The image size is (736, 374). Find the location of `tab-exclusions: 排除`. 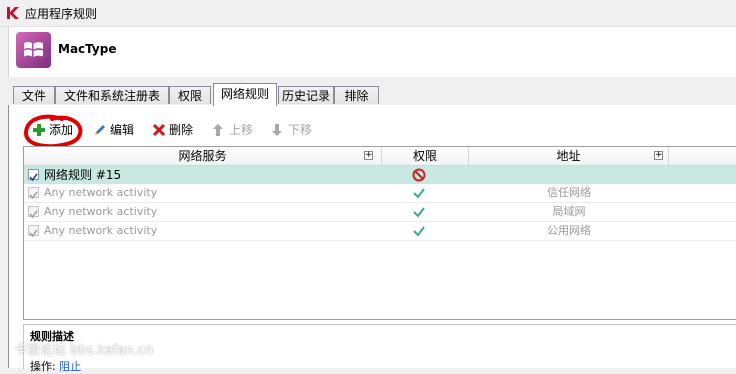

tab-exclusions: 排除 is located at coordinates (356, 95).